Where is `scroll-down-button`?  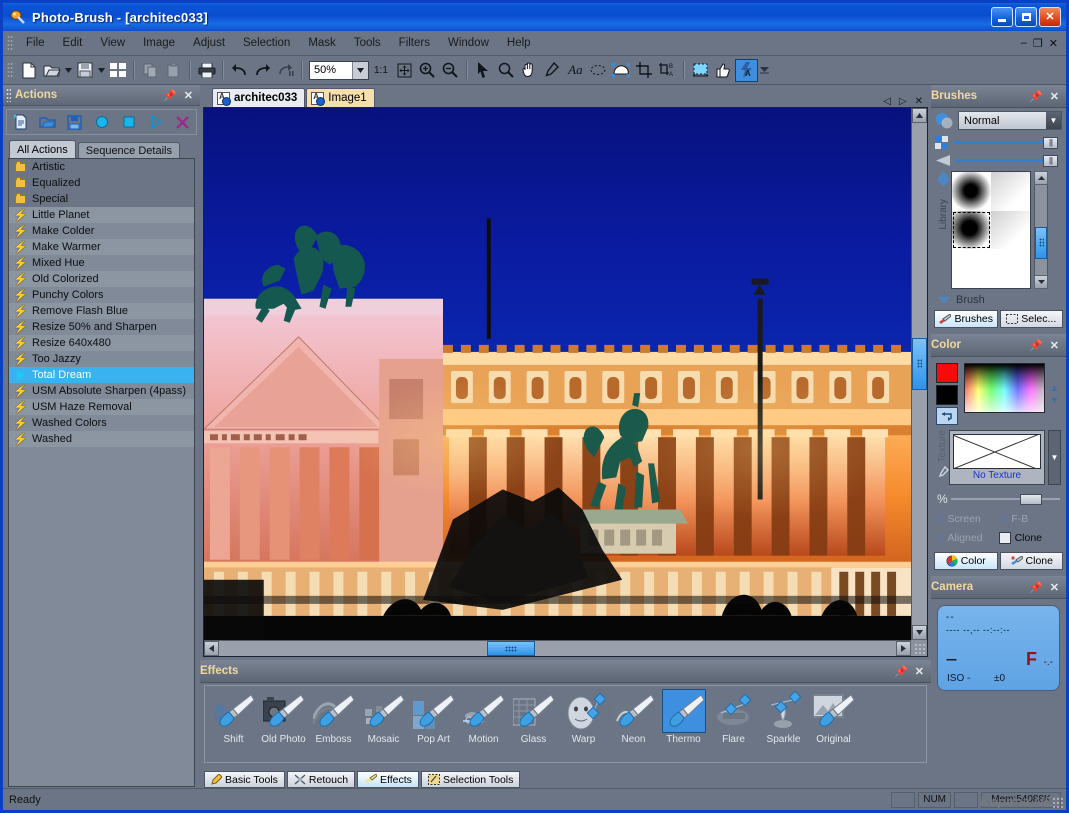
scroll-down-button is located at coordinates (1041, 282).